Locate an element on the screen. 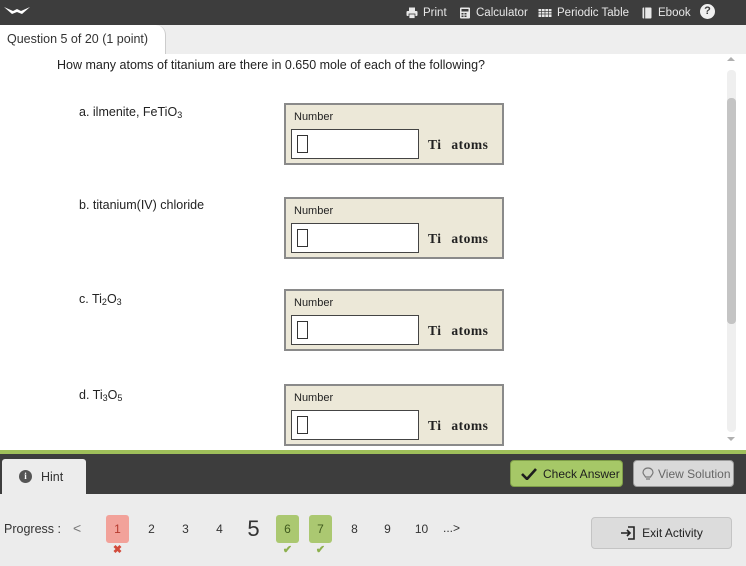 The height and width of the screenshot is (566, 746). print-button: Print is located at coordinates (426, 12).